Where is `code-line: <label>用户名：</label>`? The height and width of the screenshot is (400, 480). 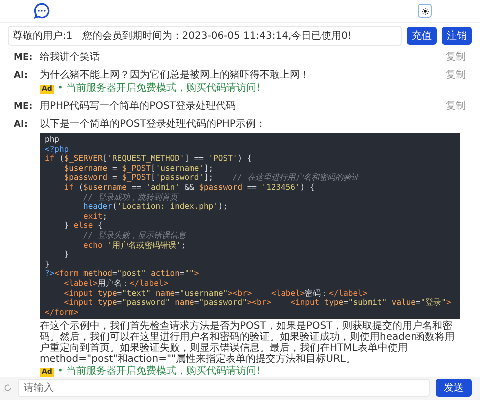
code-line: <label>用户名：</label> is located at coordinates (116, 283).